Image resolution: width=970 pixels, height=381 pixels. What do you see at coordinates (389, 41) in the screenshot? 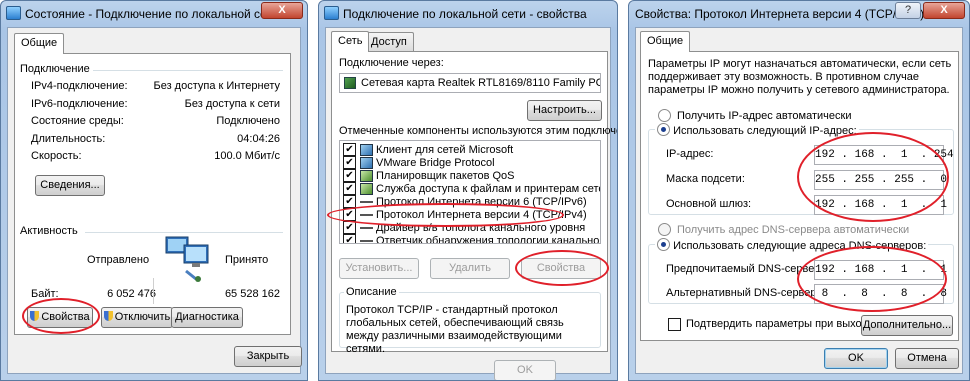
I see `tab-access: Доступ` at bounding box center [389, 41].